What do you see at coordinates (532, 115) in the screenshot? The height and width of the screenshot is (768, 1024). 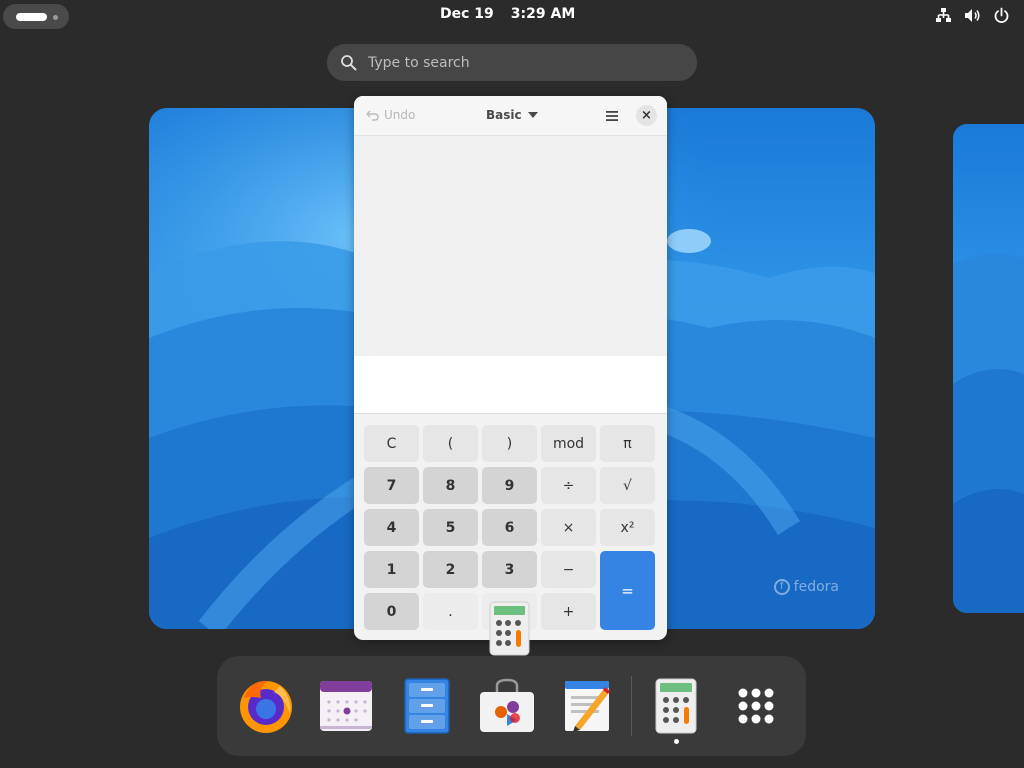 I see `chevron-down-icon` at bounding box center [532, 115].